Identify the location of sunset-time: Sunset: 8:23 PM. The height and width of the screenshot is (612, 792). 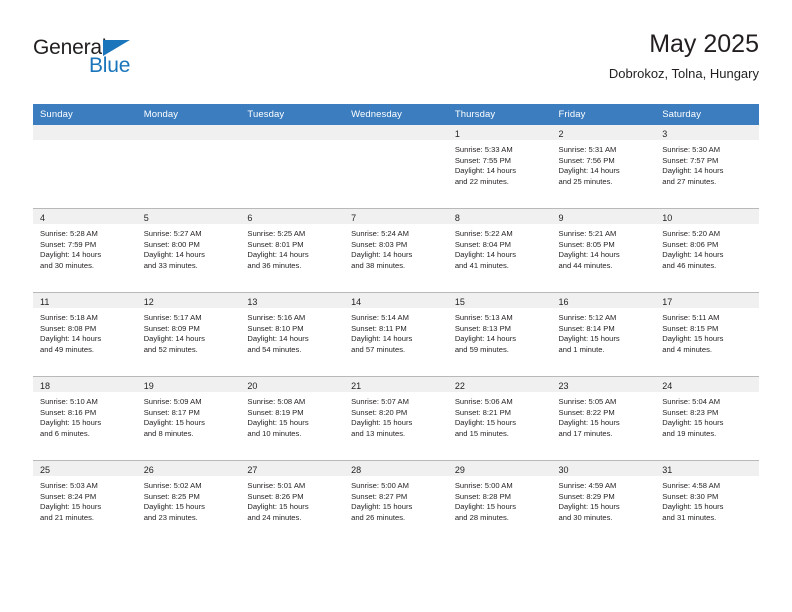
(690, 412).